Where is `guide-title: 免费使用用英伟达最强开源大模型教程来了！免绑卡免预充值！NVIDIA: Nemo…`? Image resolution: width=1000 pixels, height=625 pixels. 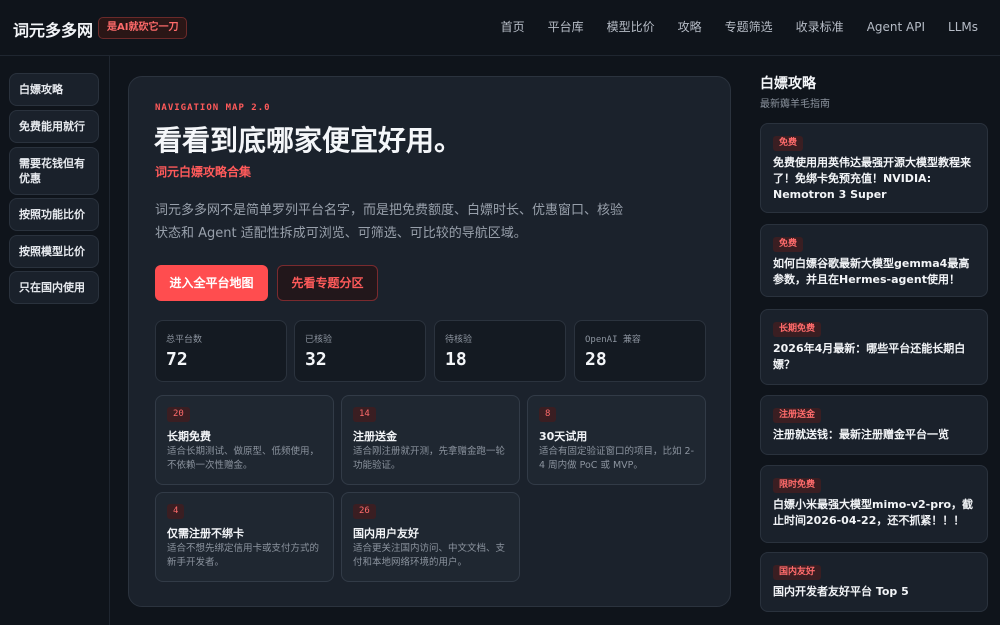
guide-title: 免费使用用英伟达最强开源大模型教程来了！免绑卡免预充值！NVIDIA: Nemo… is located at coordinates (872, 178).